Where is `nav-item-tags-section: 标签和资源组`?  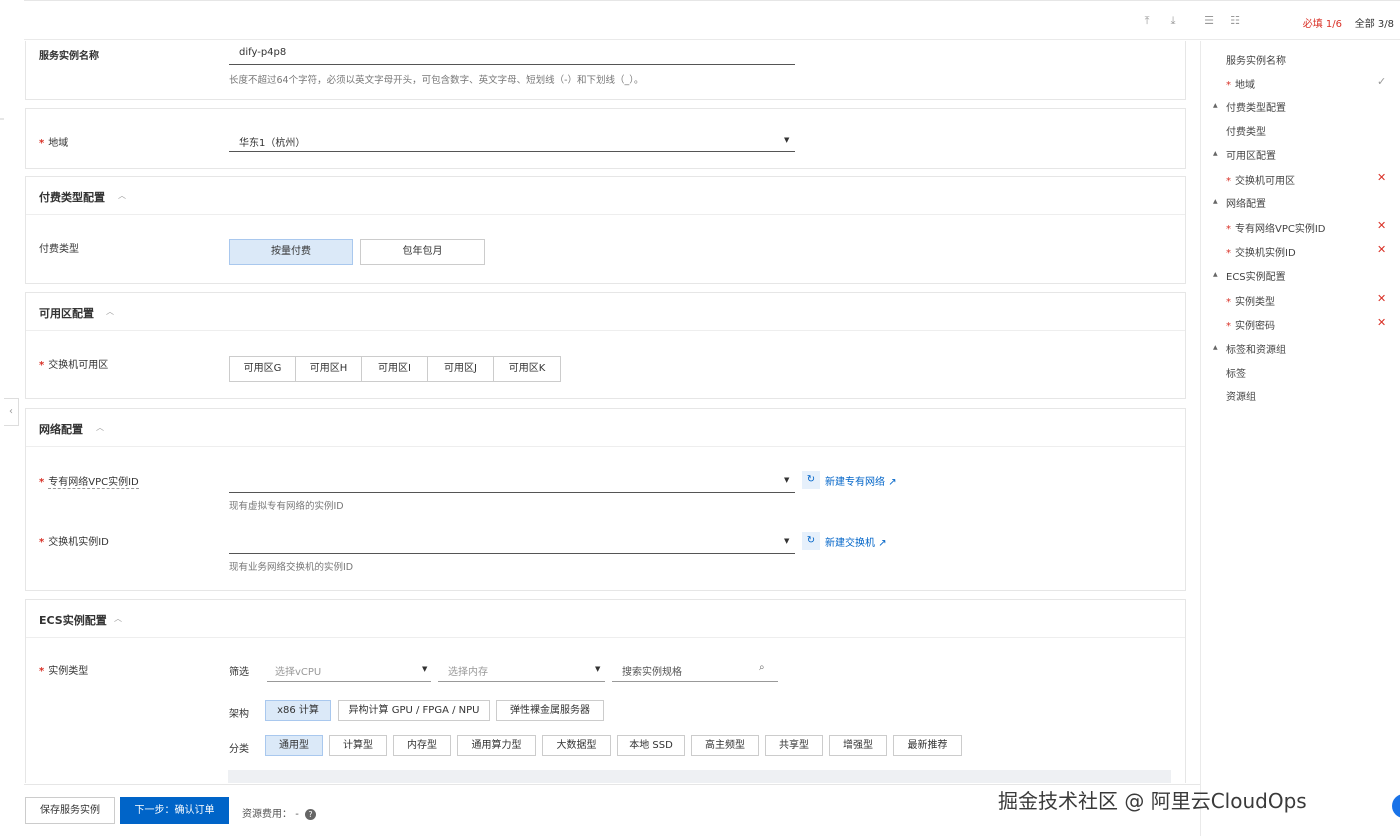 nav-item-tags-section: 标签和资源组 is located at coordinates (1256, 348).